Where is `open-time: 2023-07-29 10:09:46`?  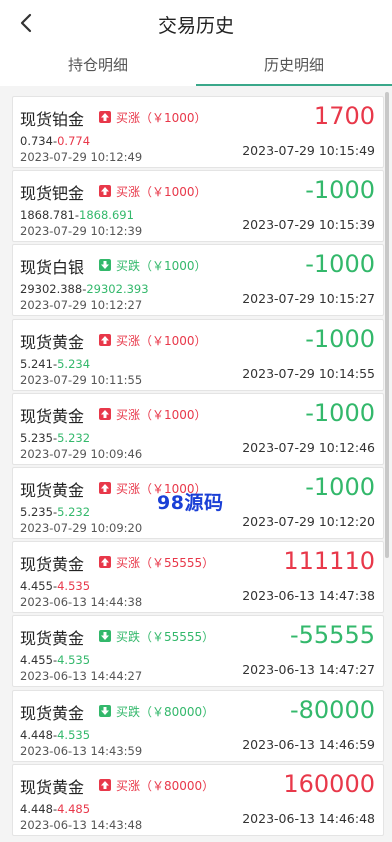 open-time: 2023-07-29 10:09:46 is located at coordinates (81, 453).